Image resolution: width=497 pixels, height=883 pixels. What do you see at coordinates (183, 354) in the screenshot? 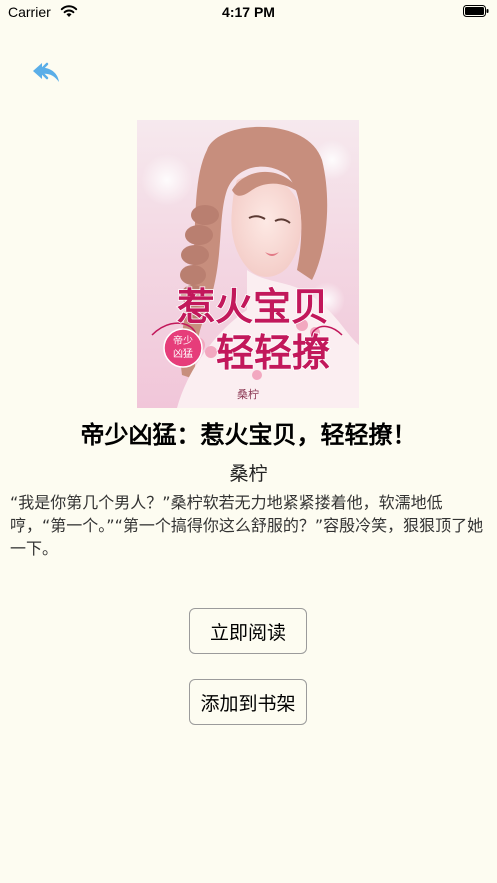
I see `cover-seal-text-bottom: 凶猛` at bounding box center [183, 354].